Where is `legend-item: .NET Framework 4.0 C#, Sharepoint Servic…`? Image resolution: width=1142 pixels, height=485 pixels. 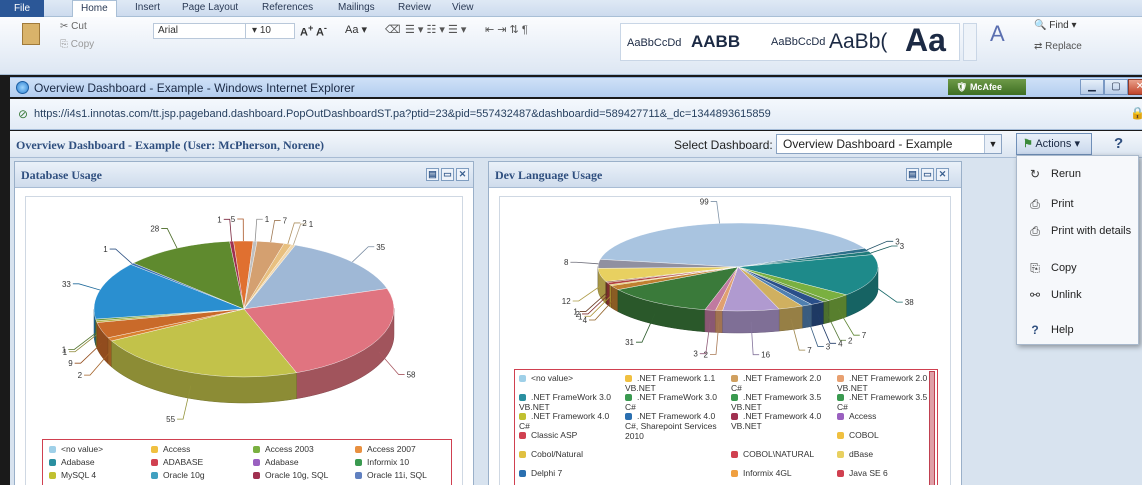 legend-item: .NET Framework 4.0 C#, Sharepoint Servic… is located at coordinates (675, 426).